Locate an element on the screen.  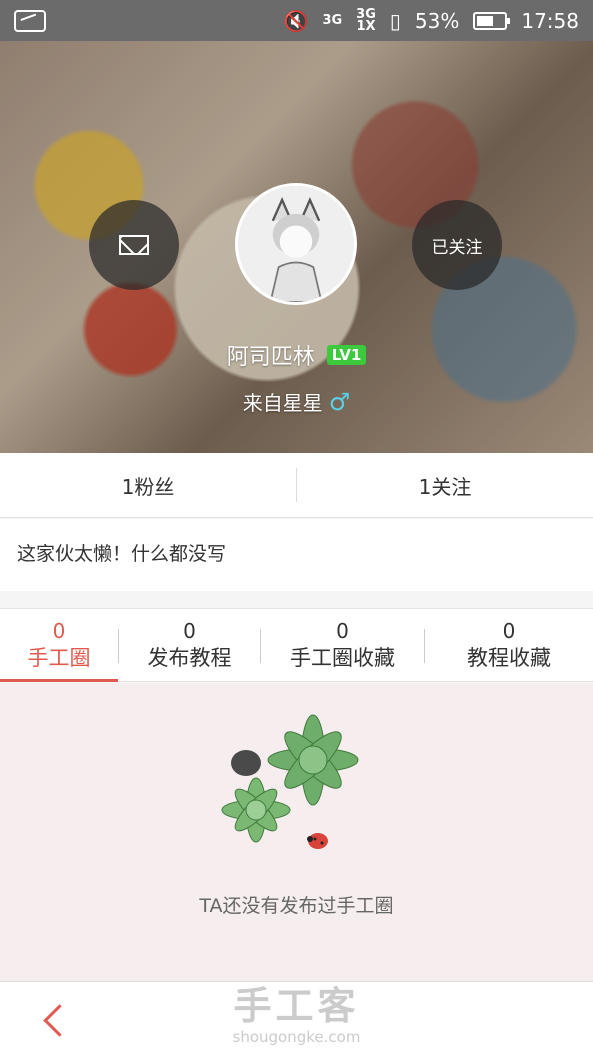
succulent-illustration is located at coordinates (290, 781).